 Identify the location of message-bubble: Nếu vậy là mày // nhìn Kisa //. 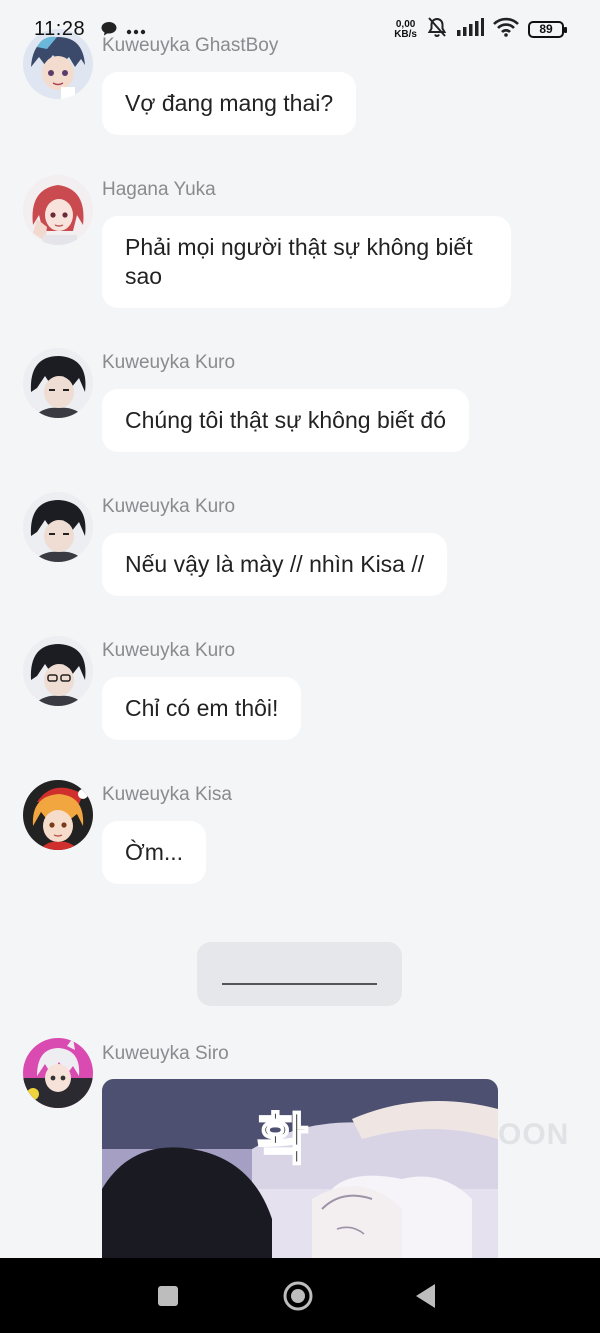
(275, 564).